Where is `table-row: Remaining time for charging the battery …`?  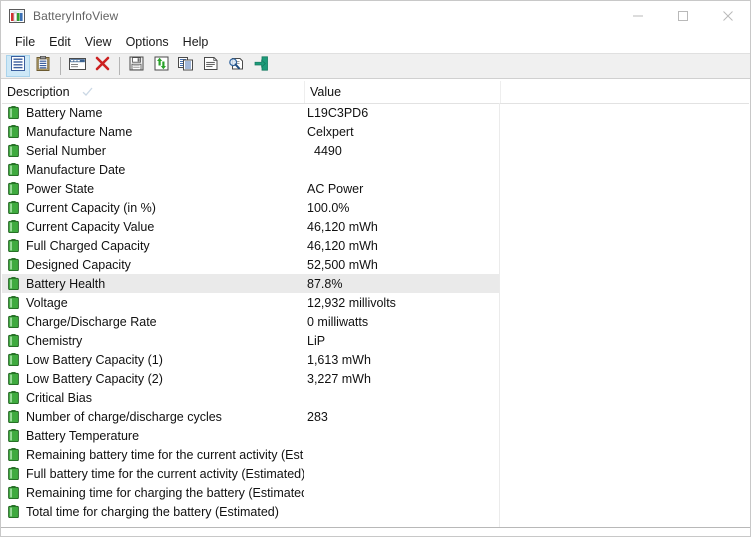
table-row: Remaining time for charging the battery … is located at coordinates (375, 492).